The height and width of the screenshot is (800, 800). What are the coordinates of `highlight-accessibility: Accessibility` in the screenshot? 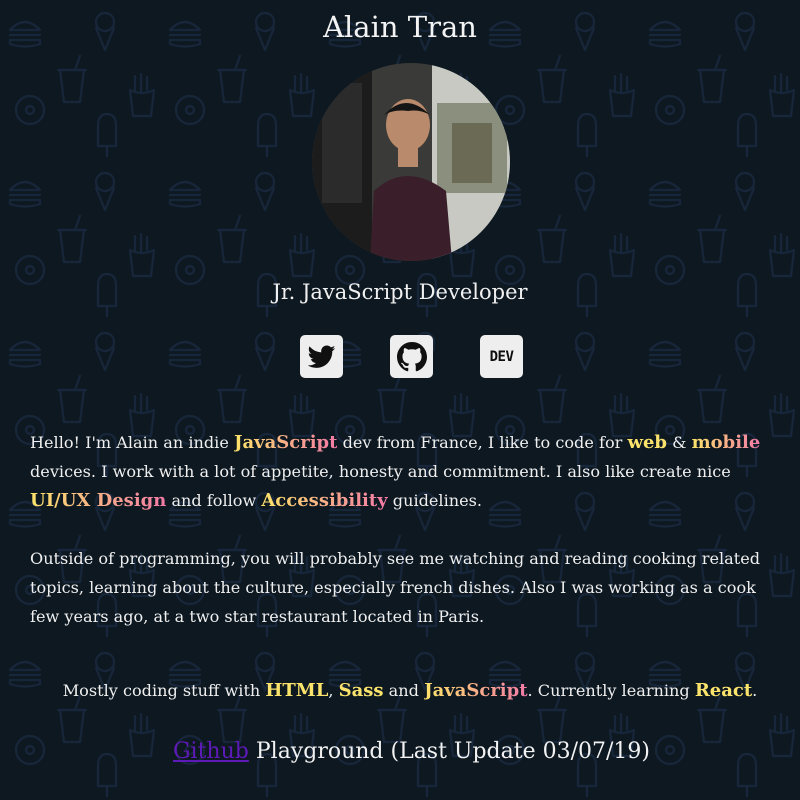 It's located at (324, 500).